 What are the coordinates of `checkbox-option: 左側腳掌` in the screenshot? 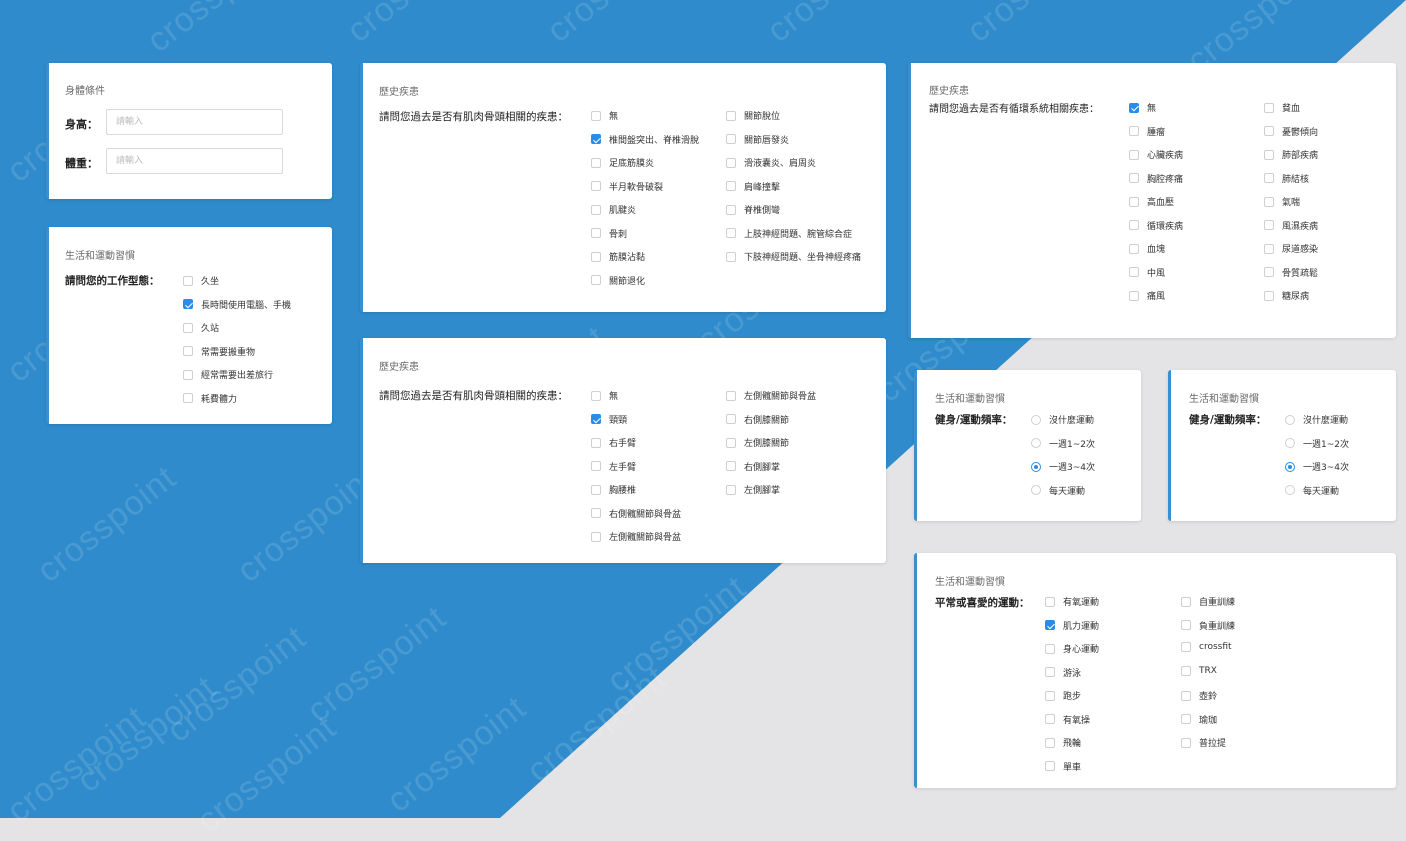 It's located at (753, 489).